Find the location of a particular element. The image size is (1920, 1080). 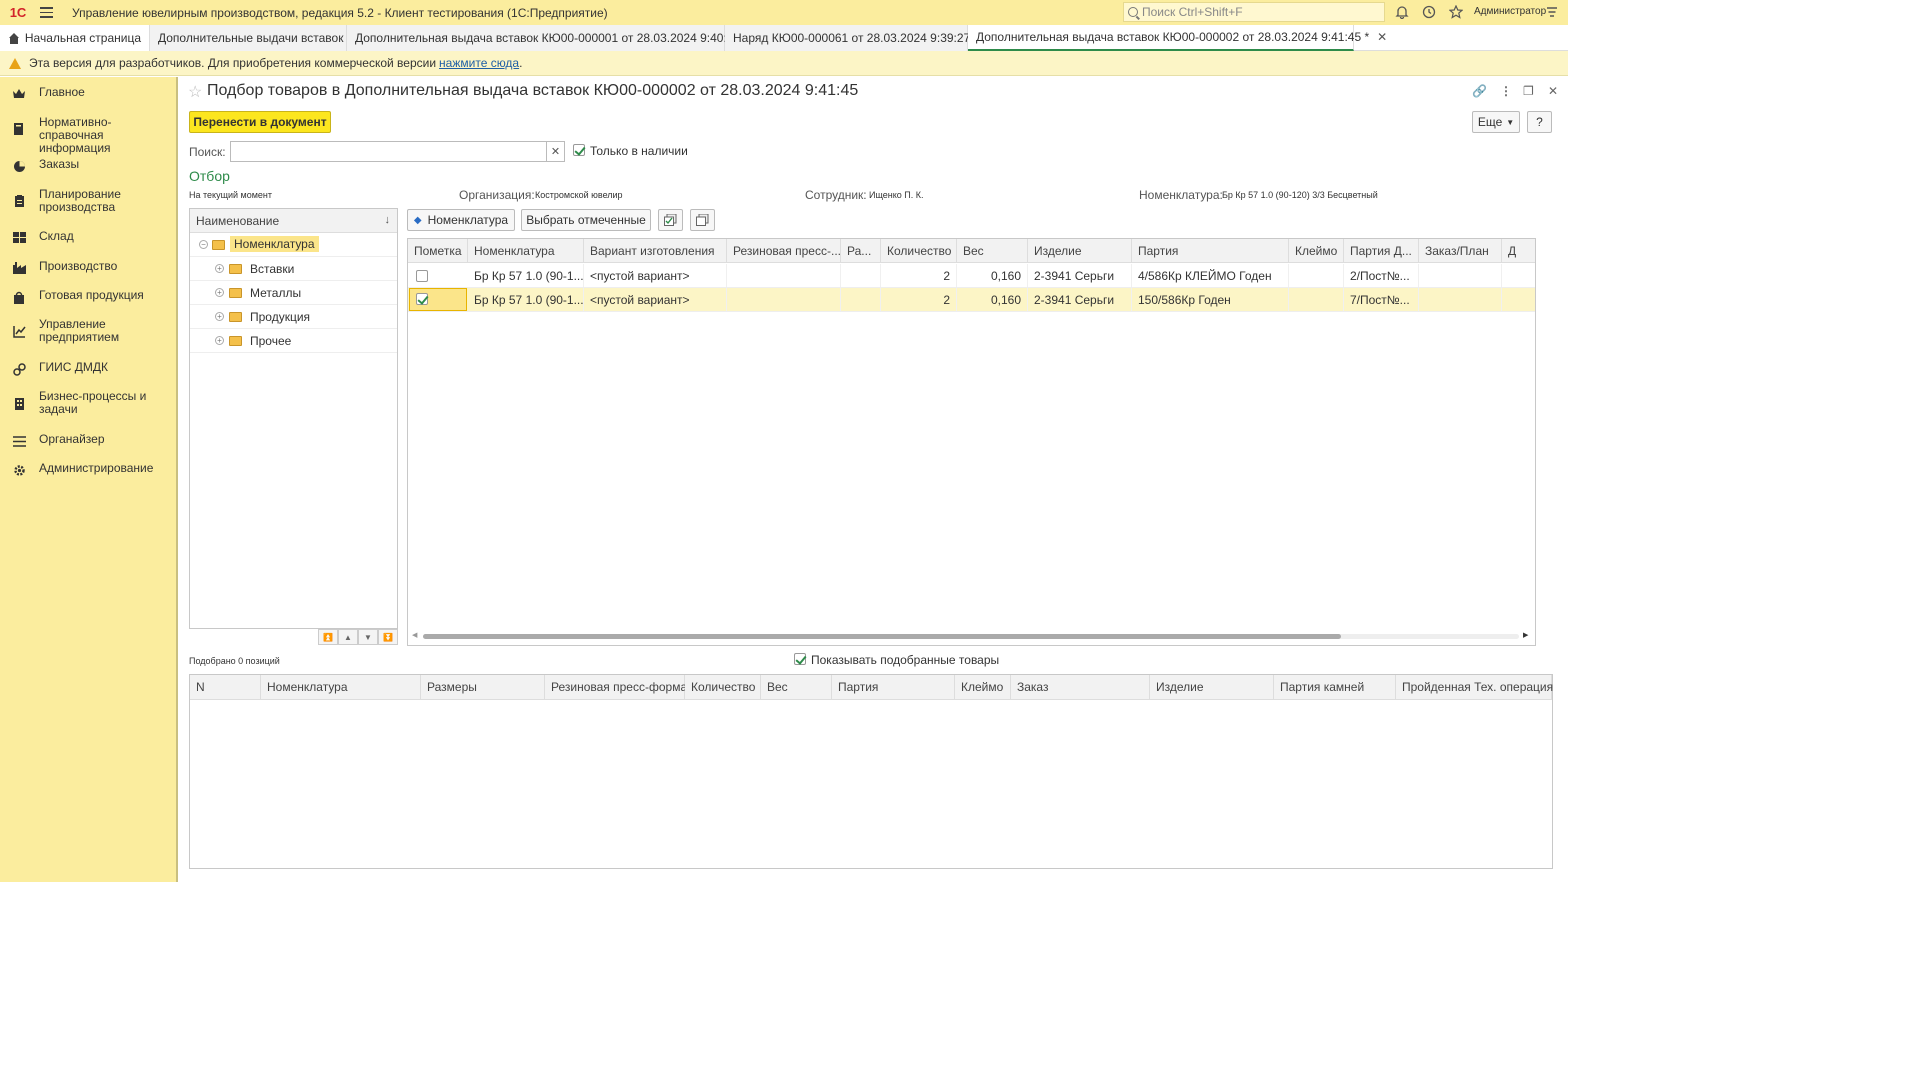

main-menu-icon is located at coordinates (51, 12).